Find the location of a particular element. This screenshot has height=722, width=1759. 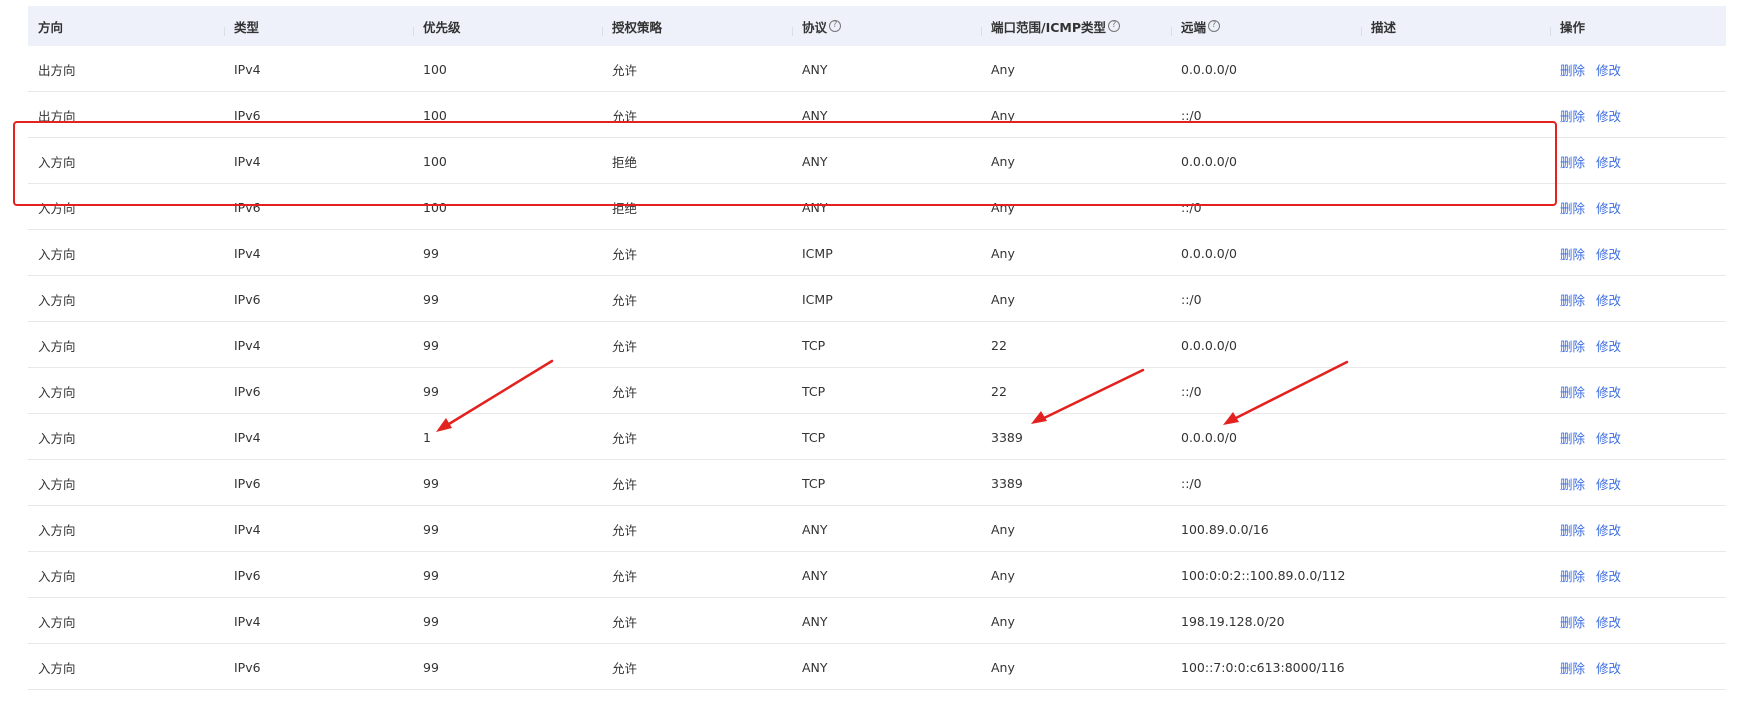

table-row: 入方向 IPv4 99 允许 ICMP Any 0.0.0.0/0 删除 修改 is located at coordinates (877, 253).